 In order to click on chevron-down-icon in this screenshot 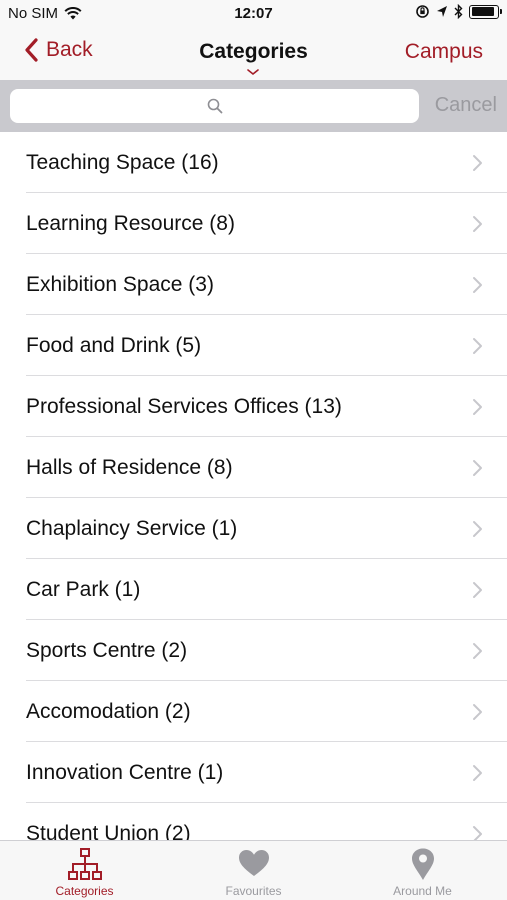, I will do `click(253, 72)`.